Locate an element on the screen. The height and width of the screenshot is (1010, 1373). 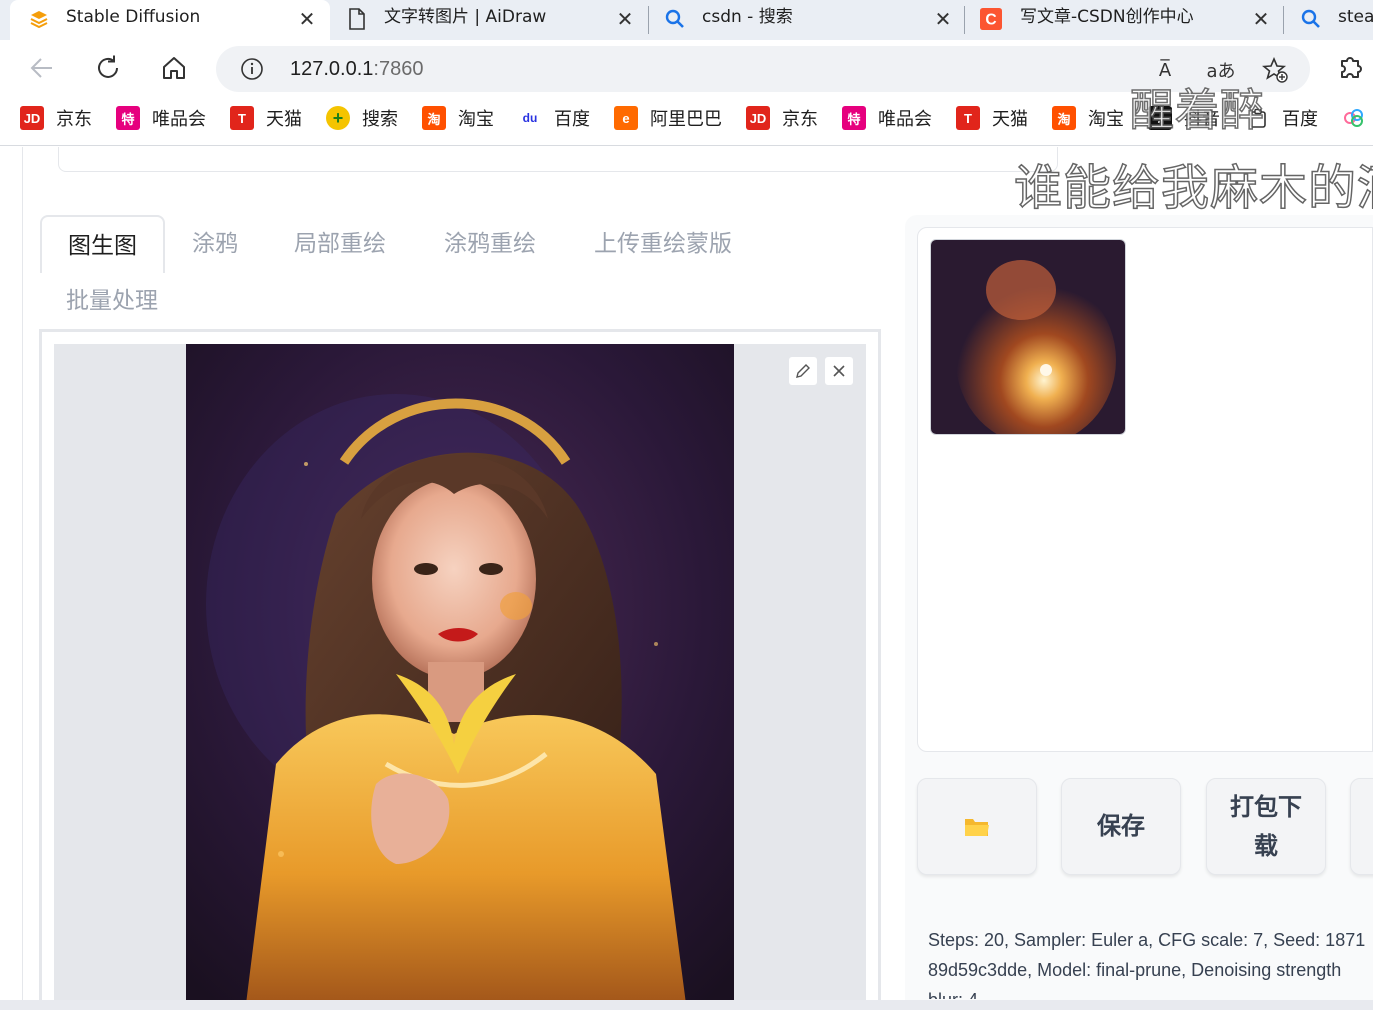
home-button is located at coordinates (174, 68).